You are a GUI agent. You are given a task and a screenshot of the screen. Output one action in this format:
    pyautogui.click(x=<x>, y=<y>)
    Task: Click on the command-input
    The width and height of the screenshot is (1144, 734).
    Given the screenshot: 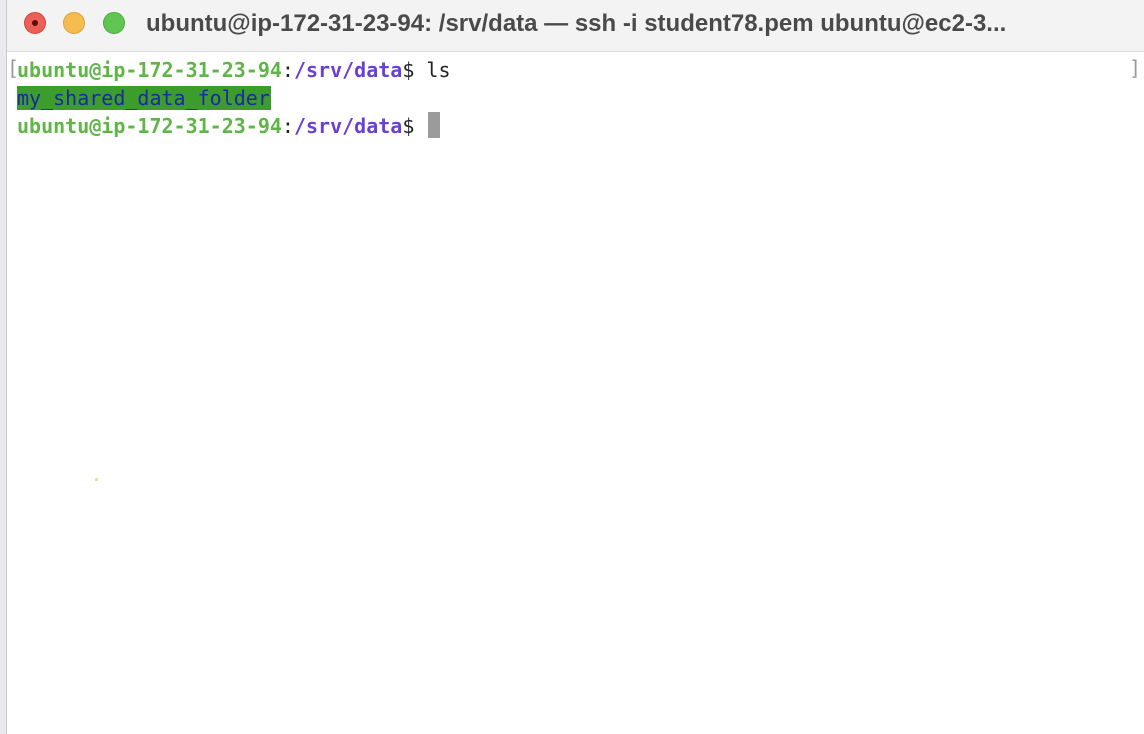 What is the action you would take?
    pyautogui.click(x=420, y=126)
    